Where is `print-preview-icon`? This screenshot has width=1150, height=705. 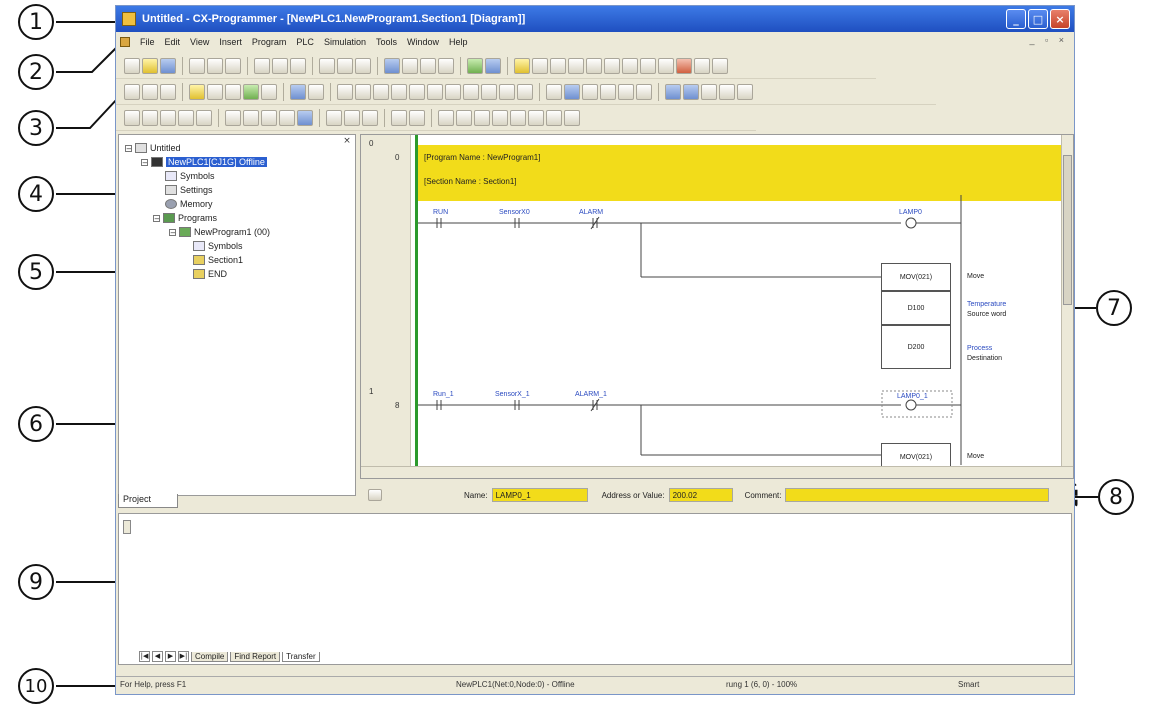 print-preview-icon is located at coordinates (233, 65).